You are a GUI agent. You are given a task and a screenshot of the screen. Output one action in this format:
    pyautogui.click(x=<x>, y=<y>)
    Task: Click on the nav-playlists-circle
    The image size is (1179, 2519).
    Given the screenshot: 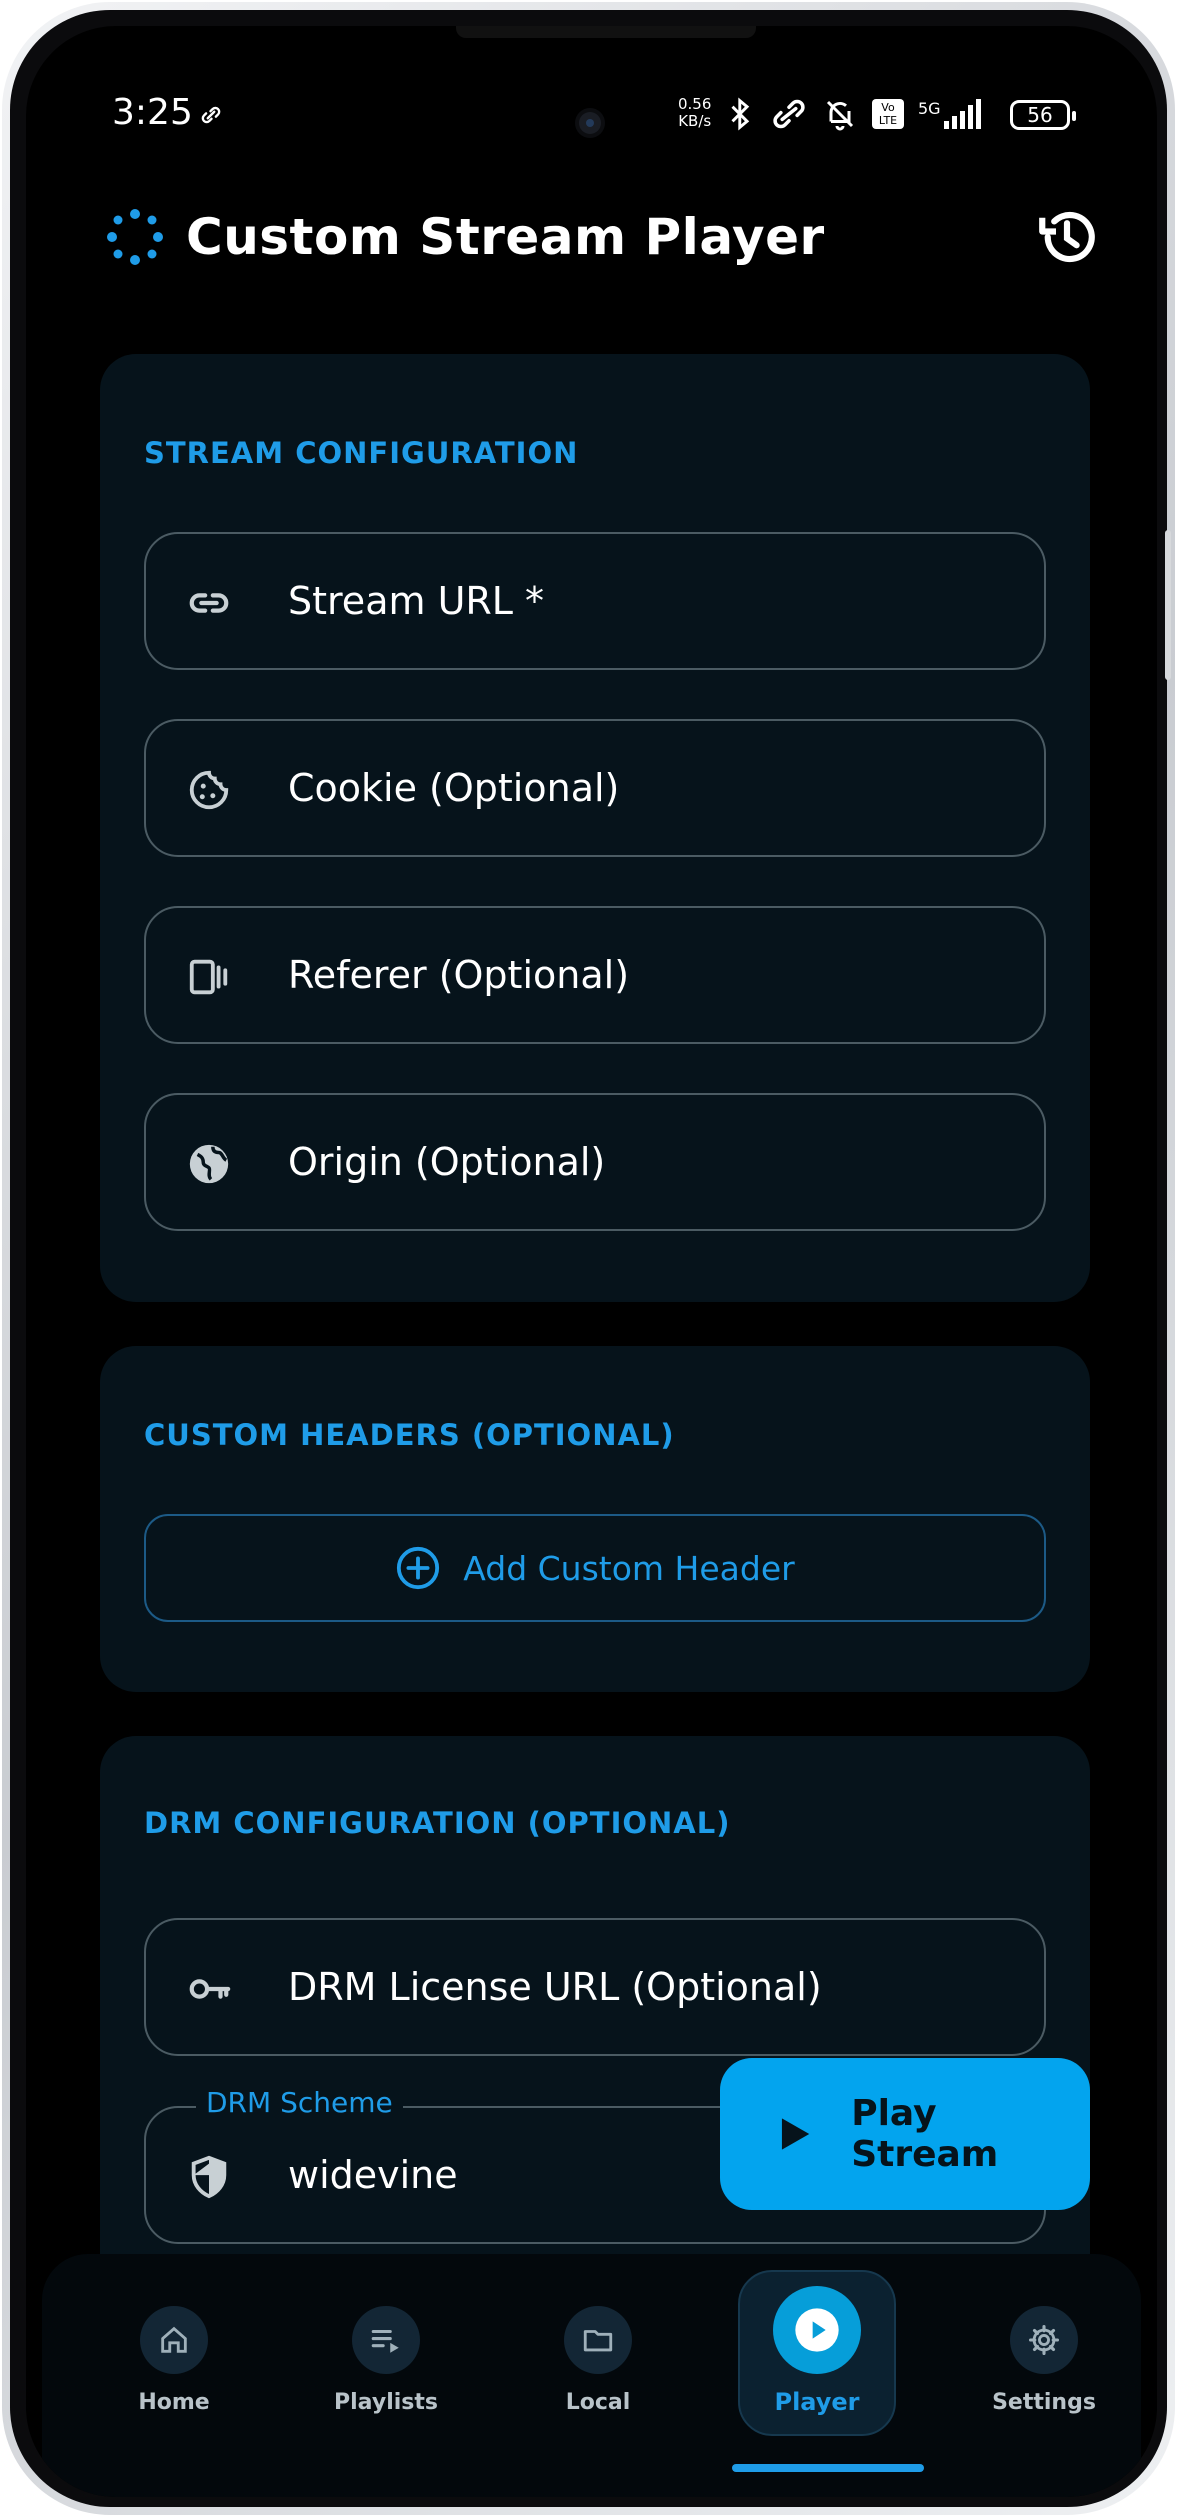 What is the action you would take?
    pyautogui.click(x=386, y=2340)
    